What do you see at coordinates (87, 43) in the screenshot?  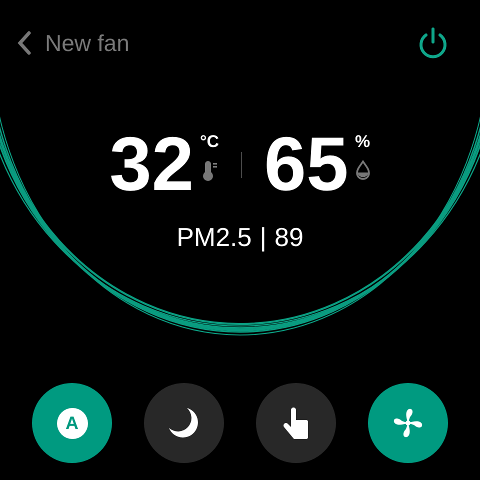 I see `device-title: New fan` at bounding box center [87, 43].